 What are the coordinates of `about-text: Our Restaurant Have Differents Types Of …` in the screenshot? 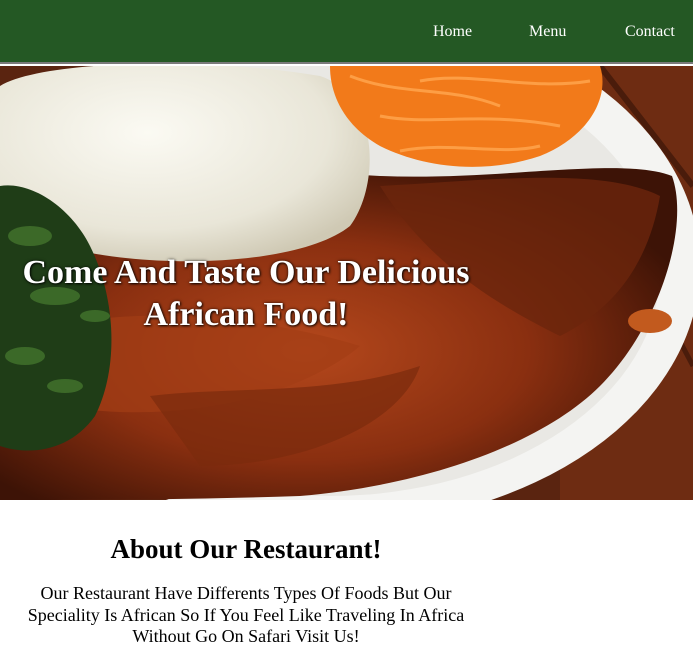 It's located at (246, 614).